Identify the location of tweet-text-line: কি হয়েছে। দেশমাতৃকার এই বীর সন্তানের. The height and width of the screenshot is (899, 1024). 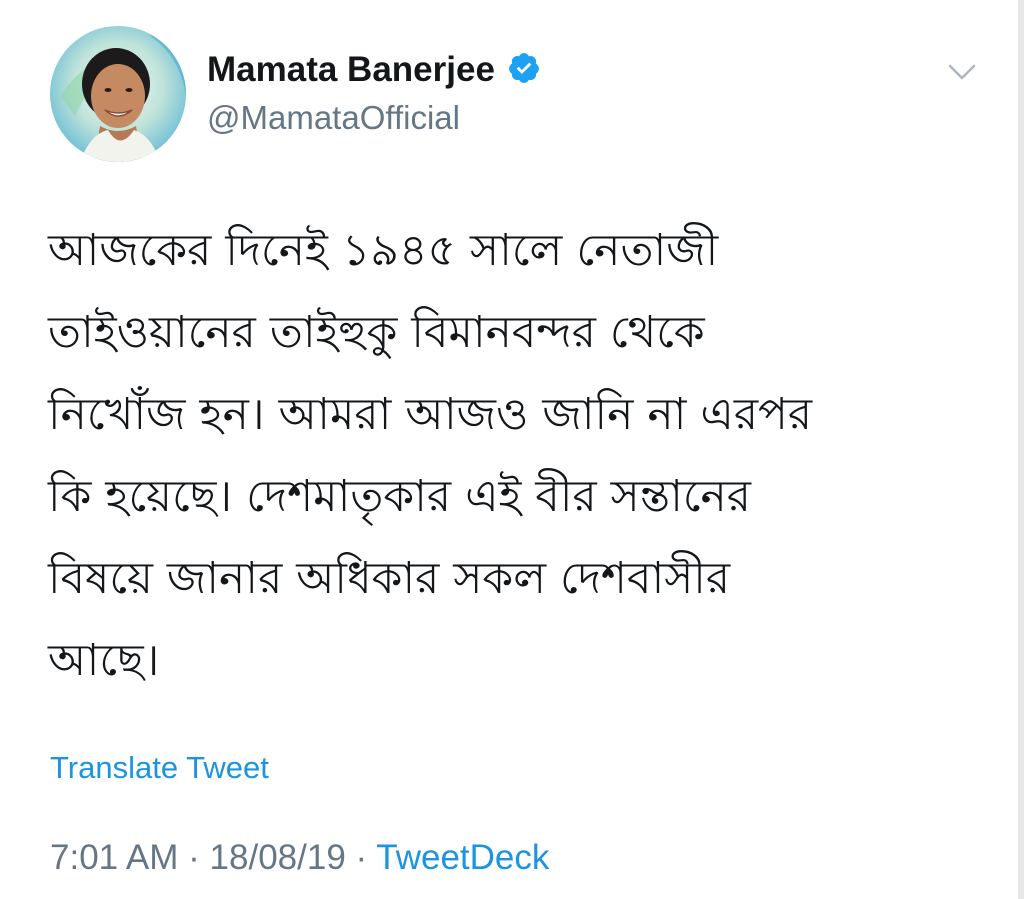
(399, 496).